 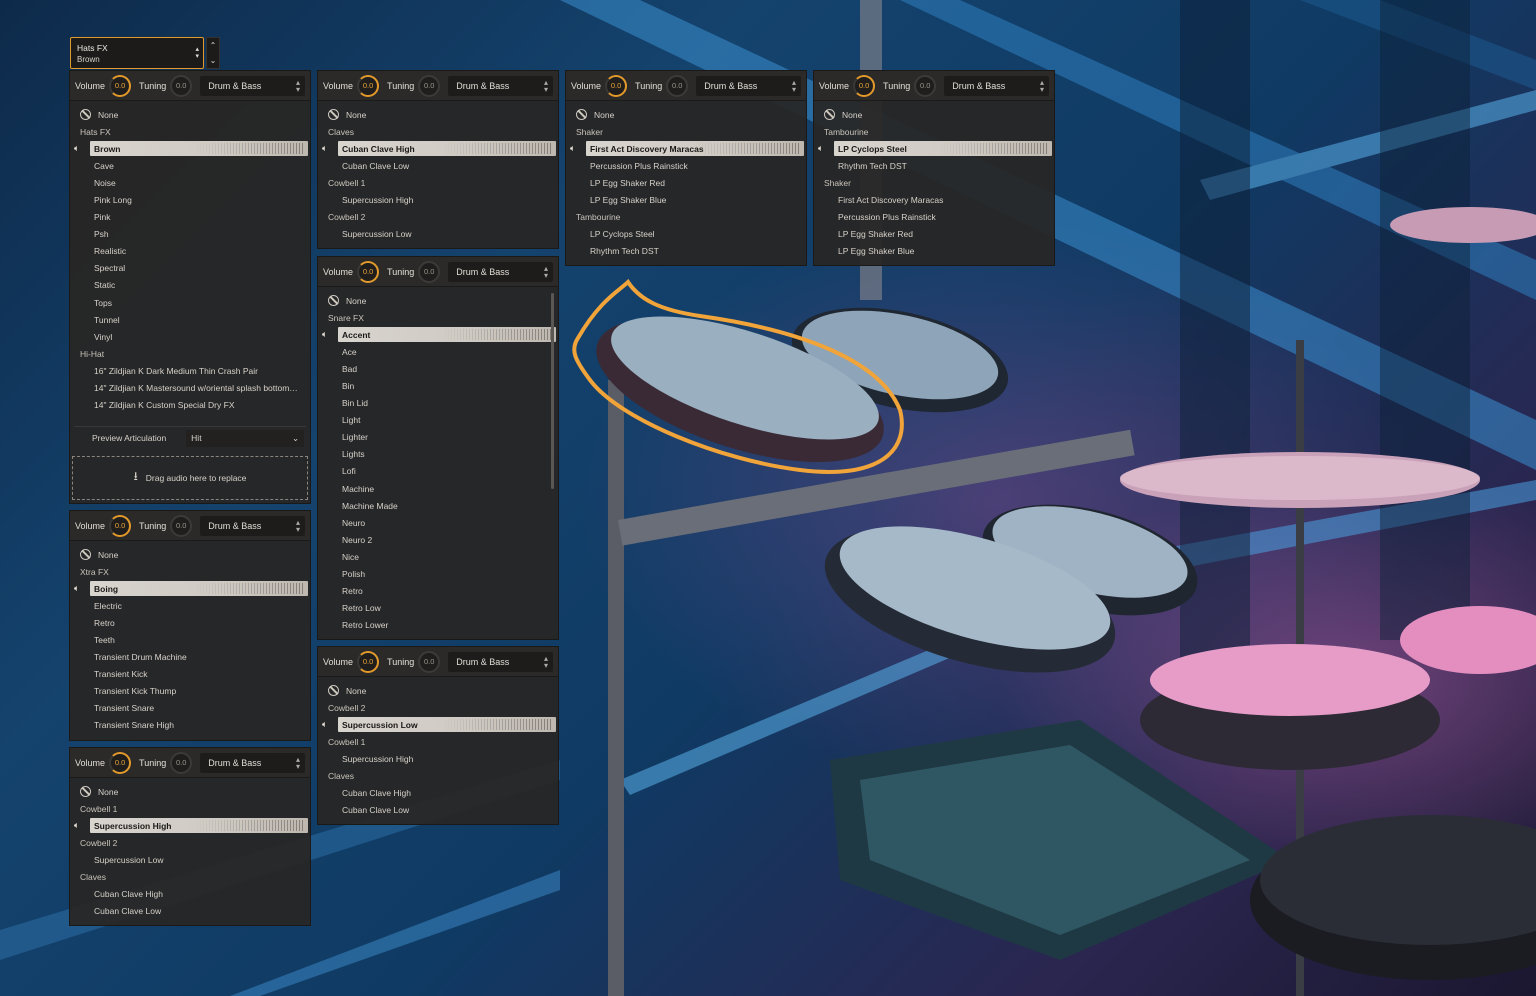 I want to click on sound-item-electric: Electric, so click(x=190, y=605).